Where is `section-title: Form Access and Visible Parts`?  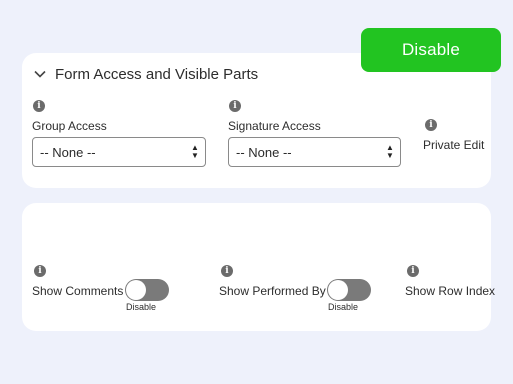
section-title: Form Access and Visible Parts is located at coordinates (157, 74).